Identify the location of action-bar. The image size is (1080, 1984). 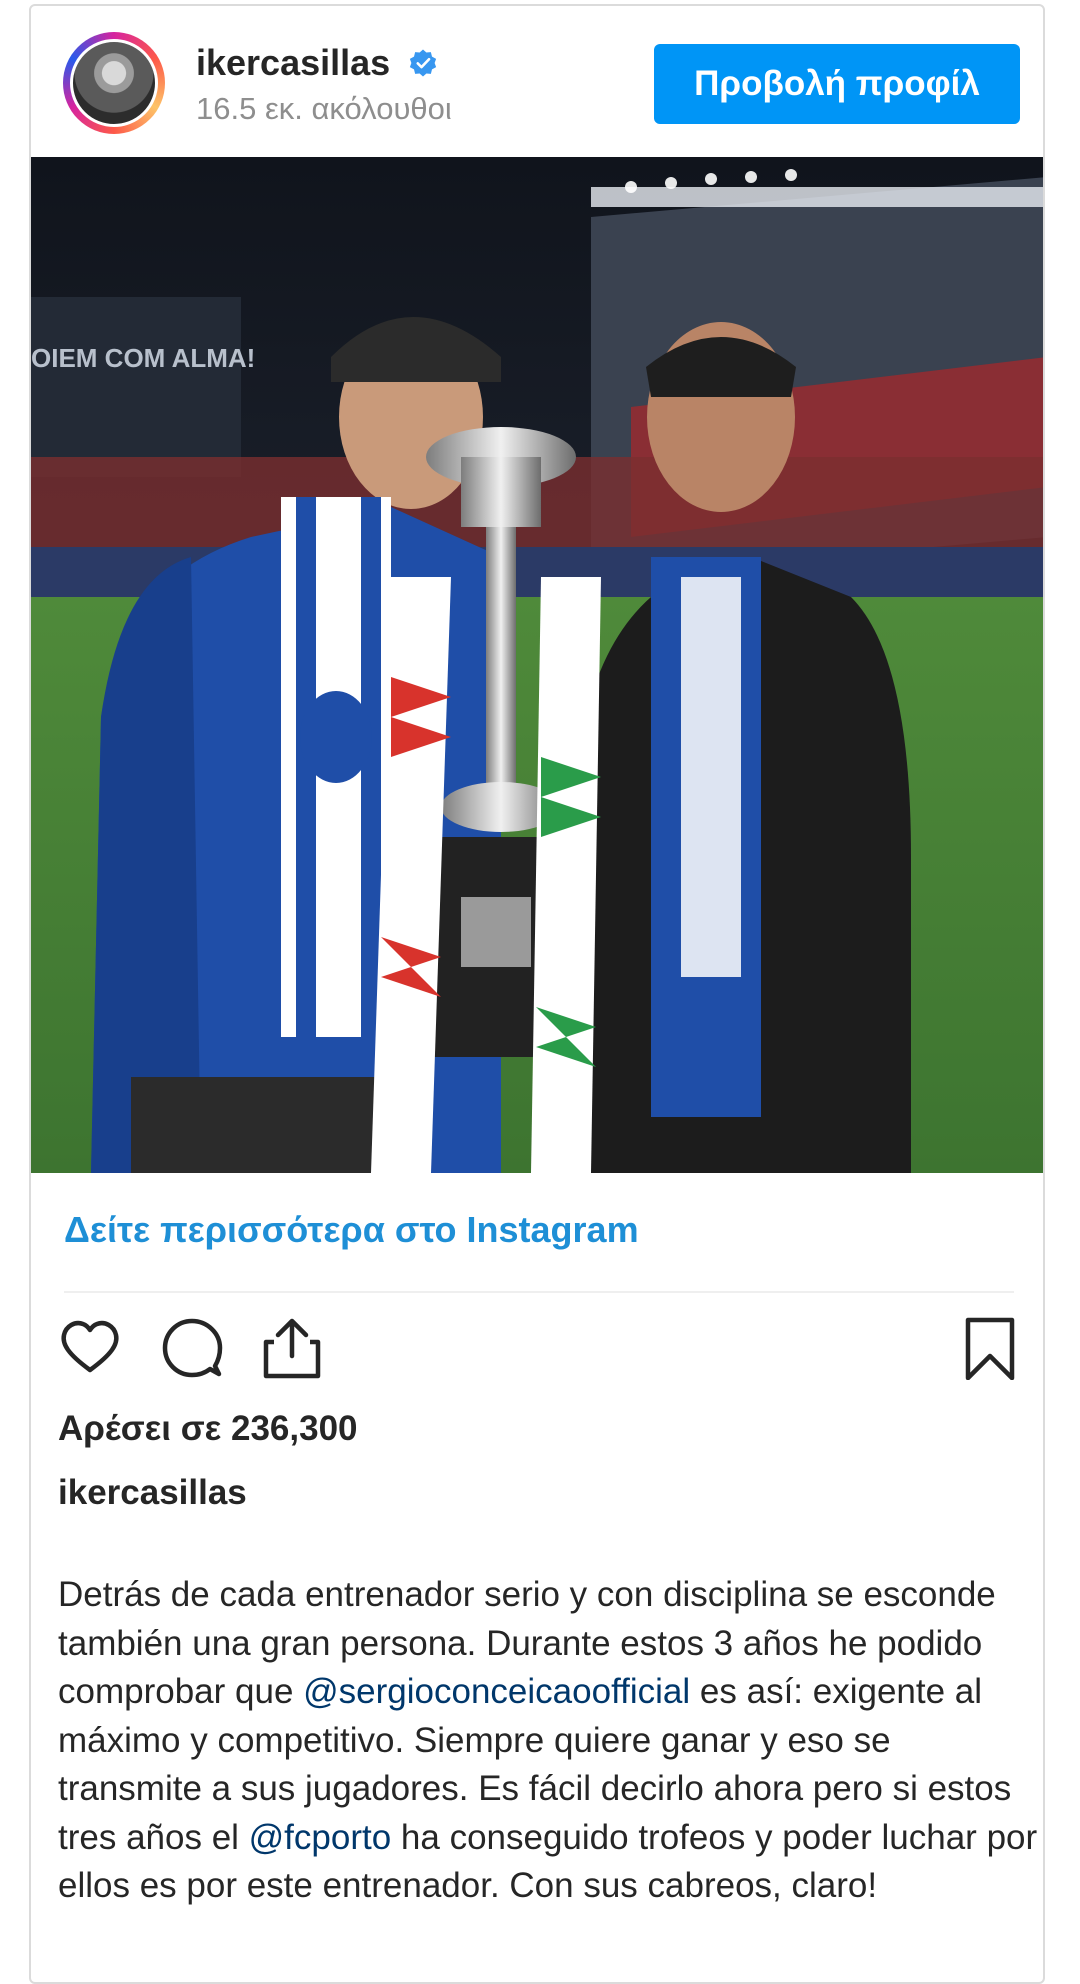
(537, 1348).